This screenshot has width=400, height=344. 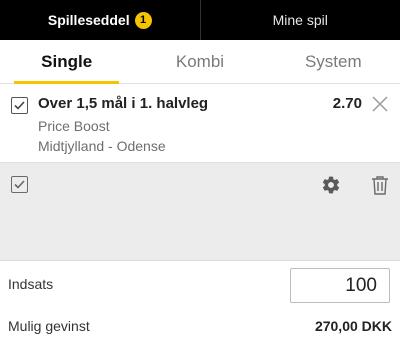 I want to click on bet-type-tabs: Single Kombi System, so click(x=200, y=62).